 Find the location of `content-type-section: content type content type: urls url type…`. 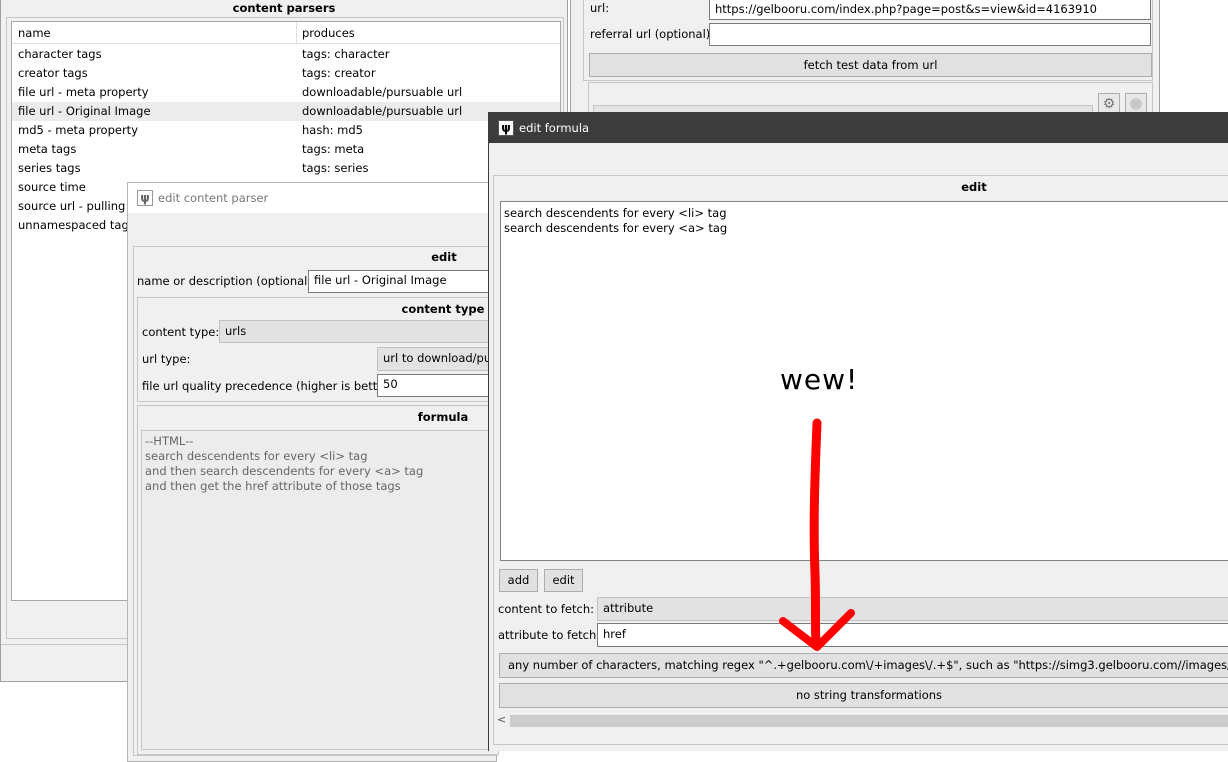

content-type-section: content type content type: urls url type… is located at coordinates (318, 349).